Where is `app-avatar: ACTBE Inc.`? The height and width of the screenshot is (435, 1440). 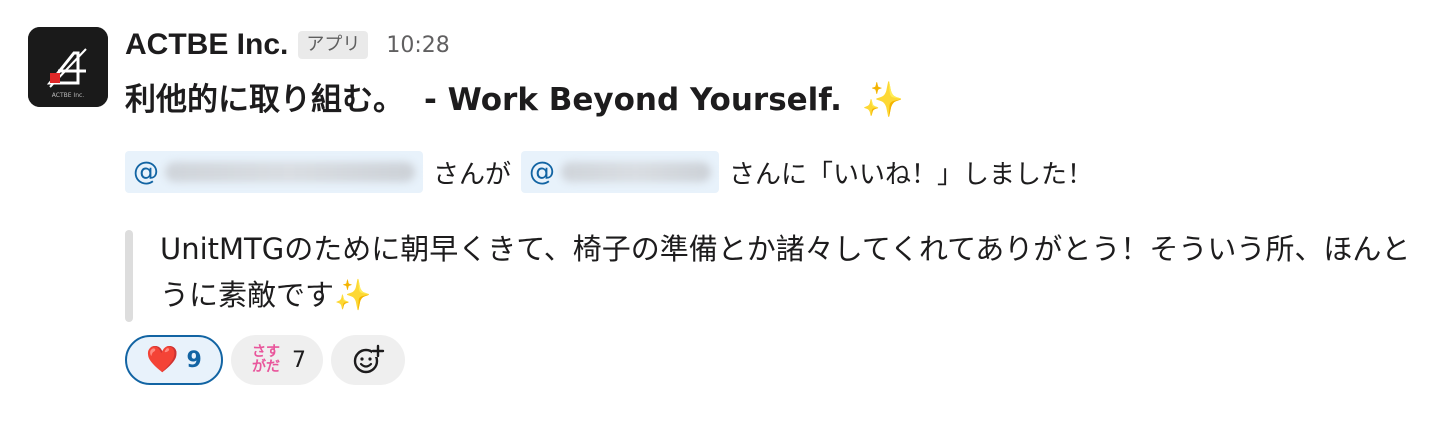 app-avatar: ACTBE Inc. is located at coordinates (68, 67).